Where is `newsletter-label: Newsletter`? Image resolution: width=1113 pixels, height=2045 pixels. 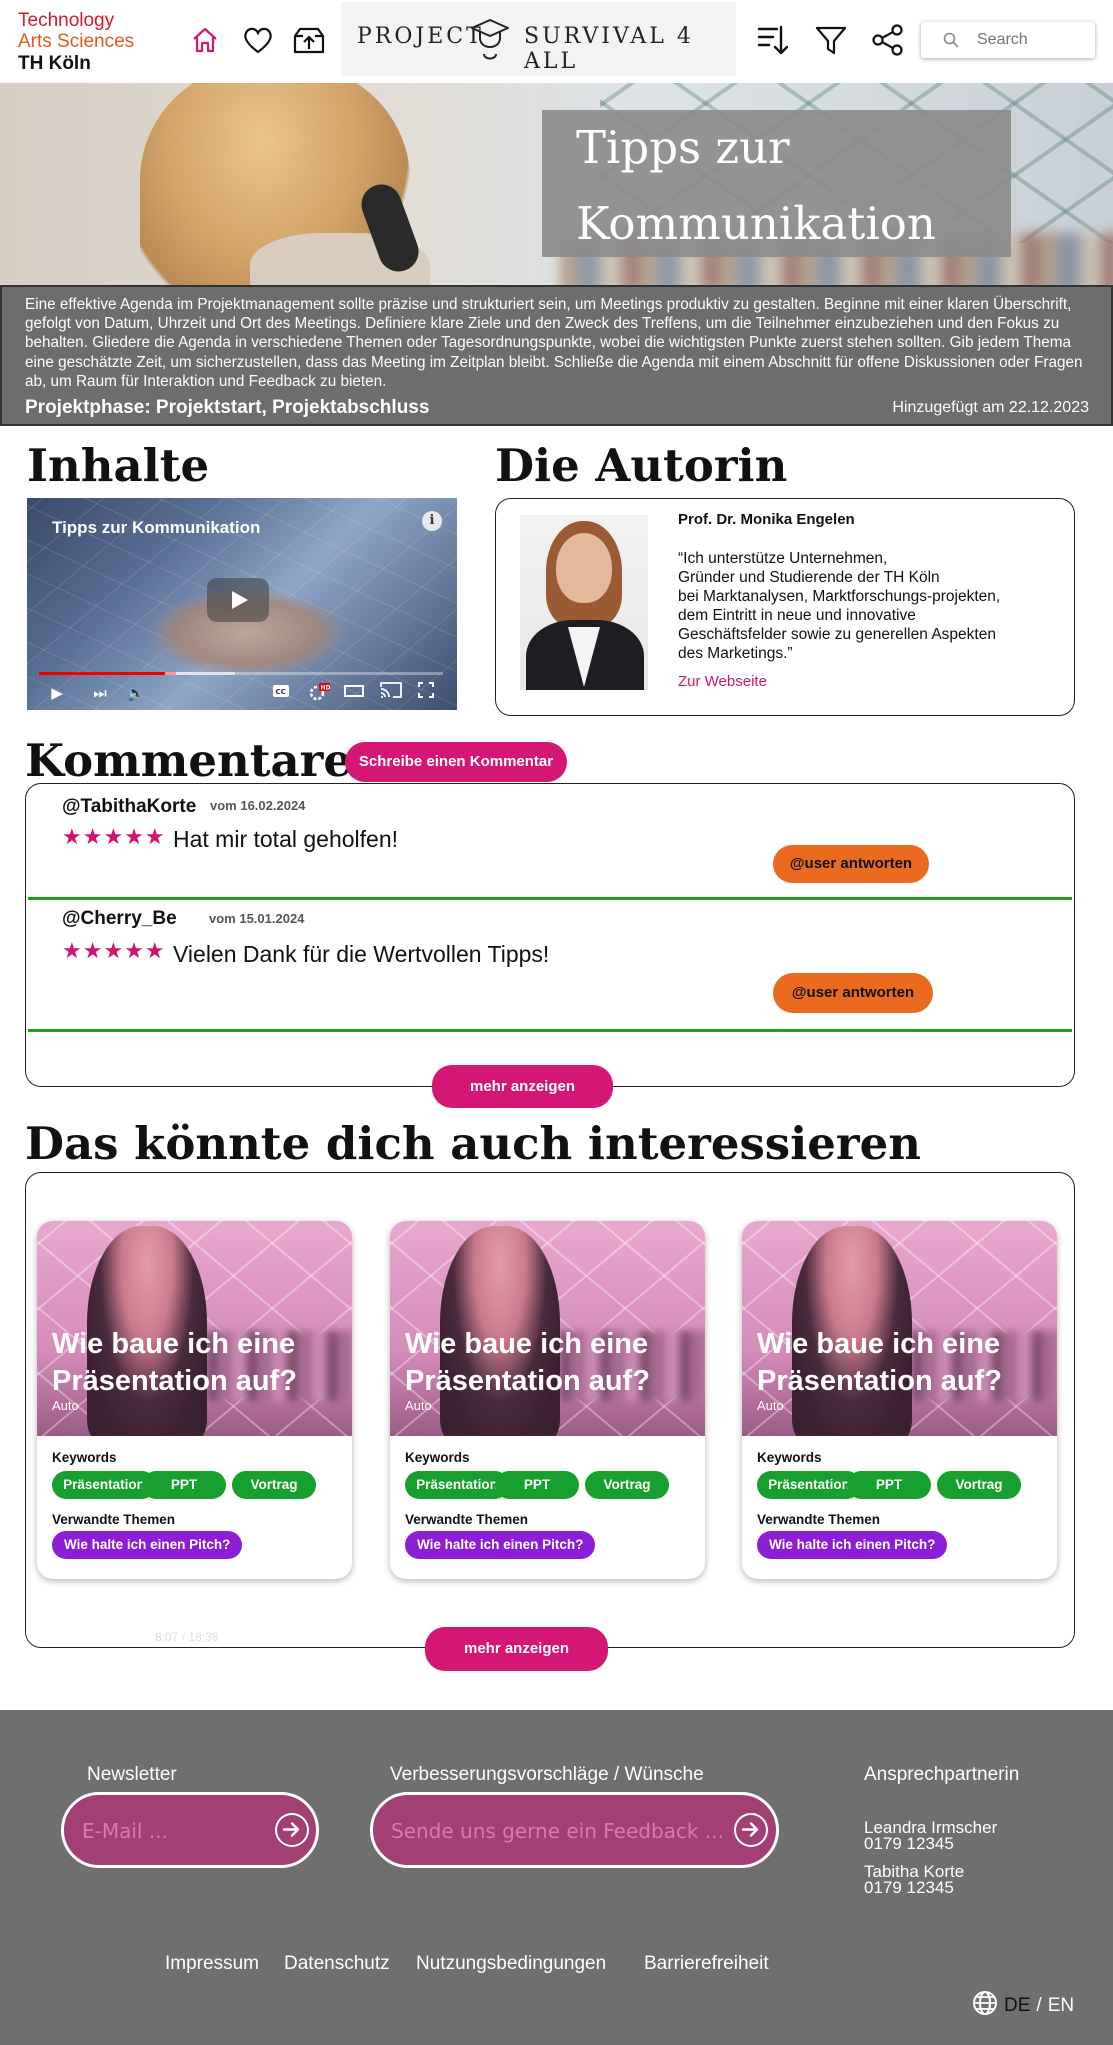 newsletter-label: Newsletter is located at coordinates (132, 1774).